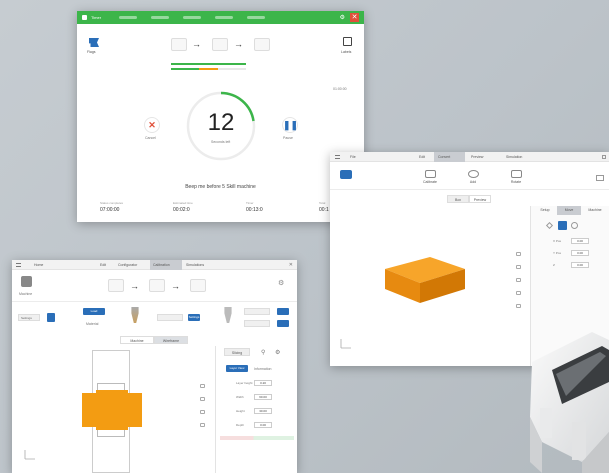 The height and width of the screenshot is (473, 609). What do you see at coordinates (516, 177) in the screenshot?
I see `tool-rotate: Rotate` at bounding box center [516, 177].